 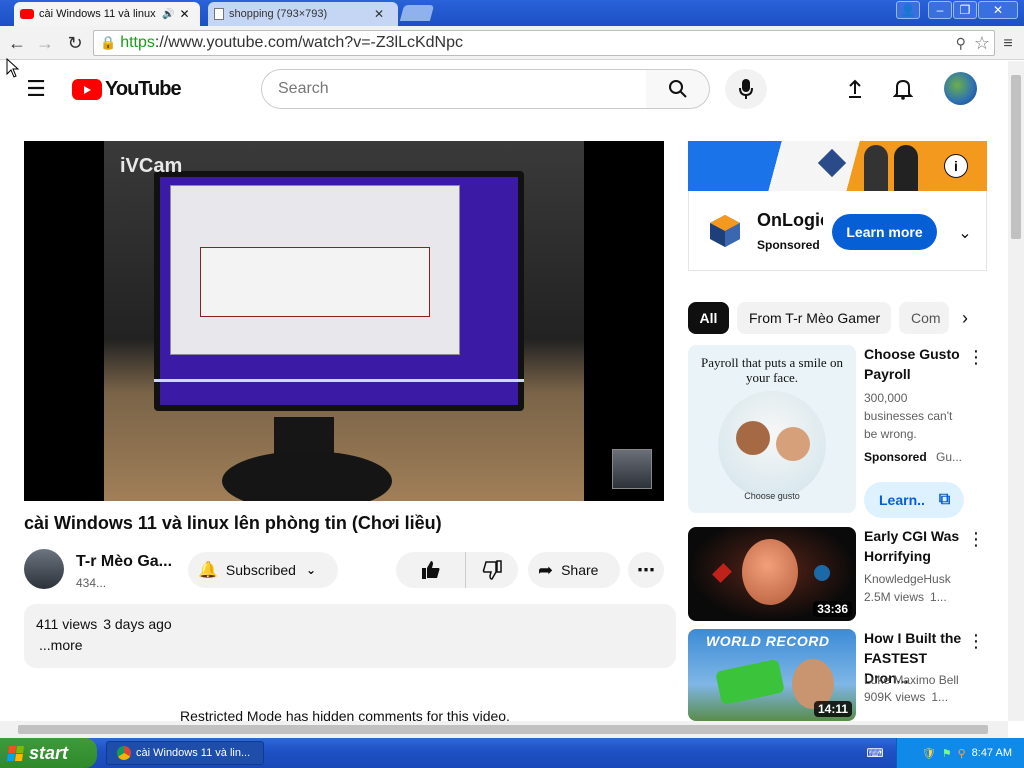 What do you see at coordinates (574, 570) in the screenshot?
I see `share-button: ➦ Share` at bounding box center [574, 570].